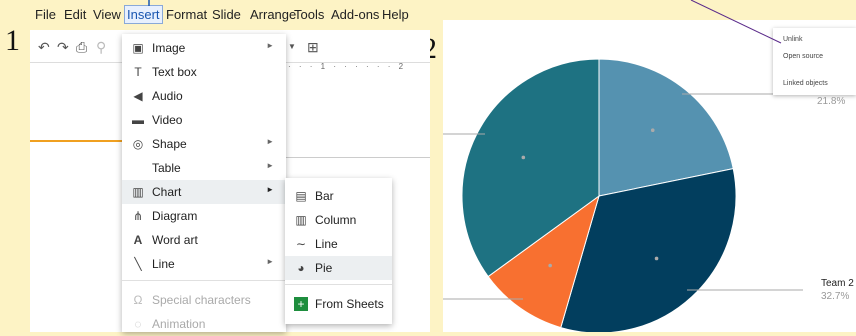  I want to click on slice-percent-label: 21.8%, so click(831, 101).